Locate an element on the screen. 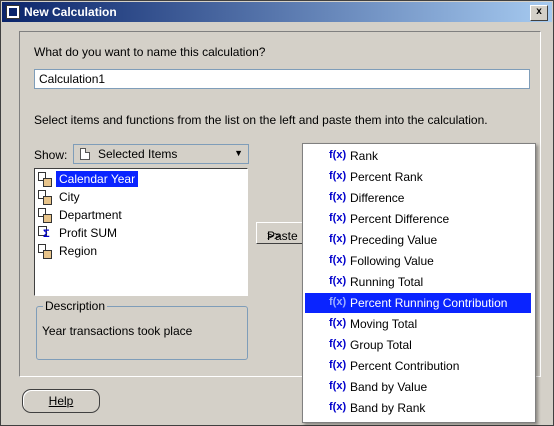  menu-item-percent-running-contribution: f(x) Percent Running Contribution is located at coordinates (418, 303).